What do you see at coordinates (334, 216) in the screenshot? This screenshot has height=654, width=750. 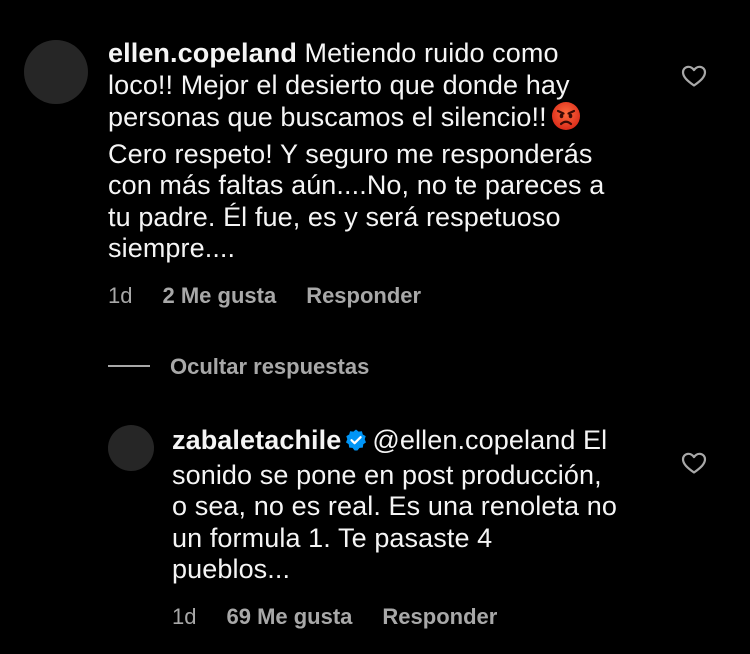 I see `comment-line-6: tu padre. Él fue, es y será respetuoso` at bounding box center [334, 216].